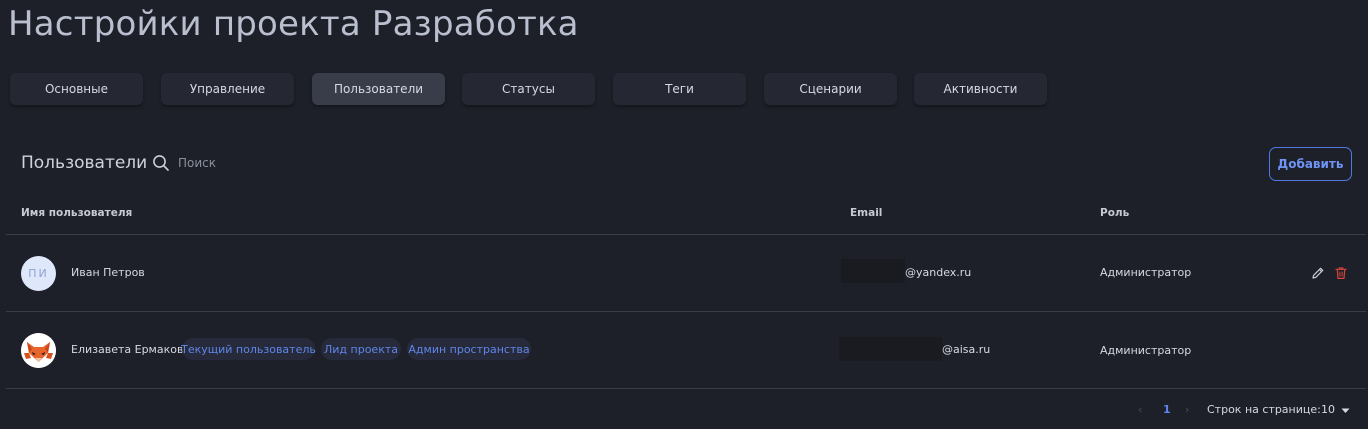 The width and height of the screenshot is (1368, 429). Describe the element at coordinates (378, 89) in the screenshot. I see `tab-users: Пользователи` at that location.